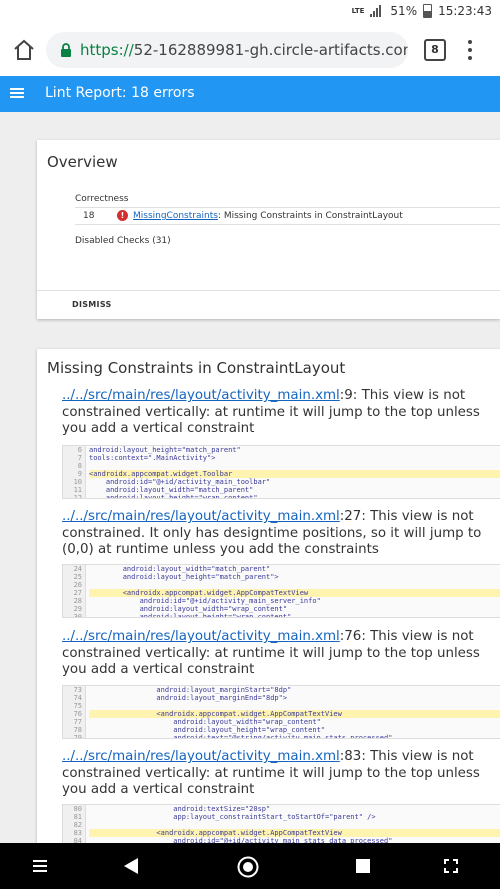 The image size is (500, 889). Describe the element at coordinates (77, 482) in the screenshot. I see `line-number: 10` at that location.